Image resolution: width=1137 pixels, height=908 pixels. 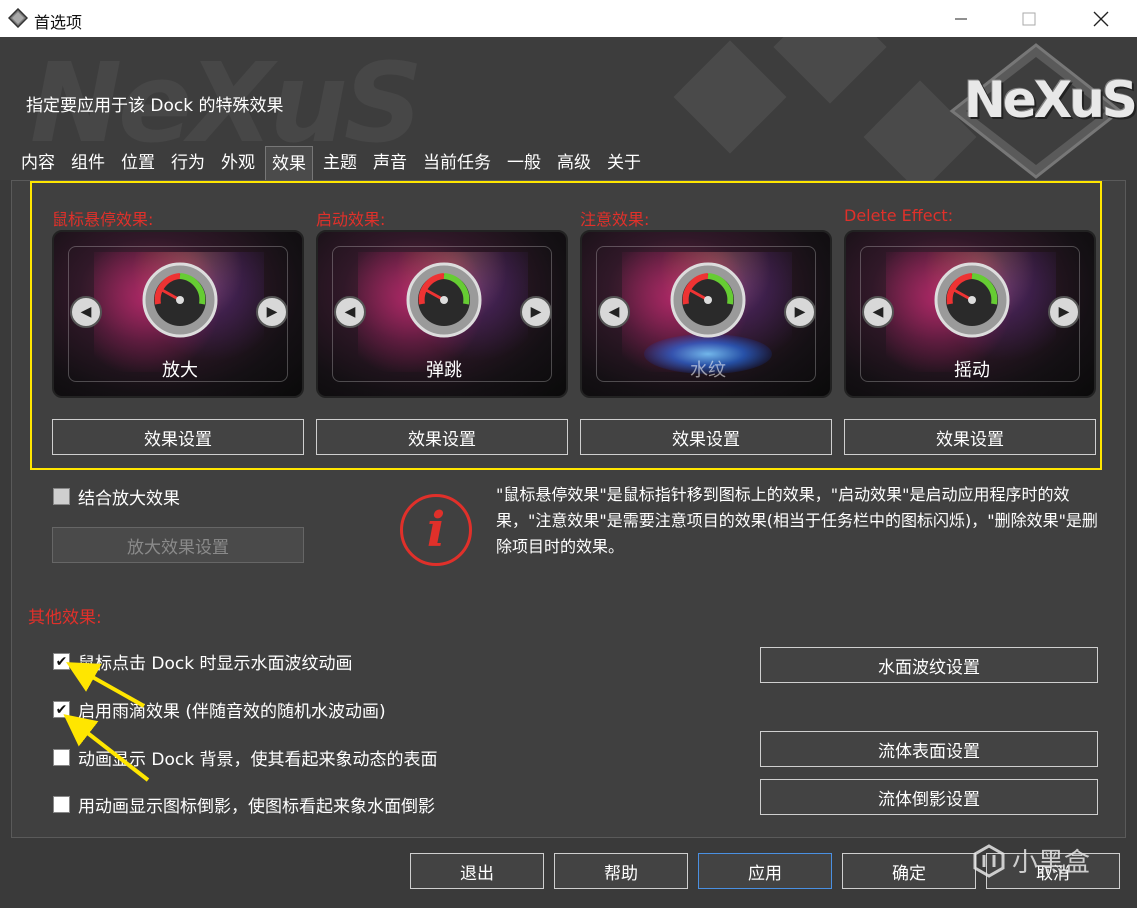 I want to click on exit-button: 退出, so click(x=477, y=871).